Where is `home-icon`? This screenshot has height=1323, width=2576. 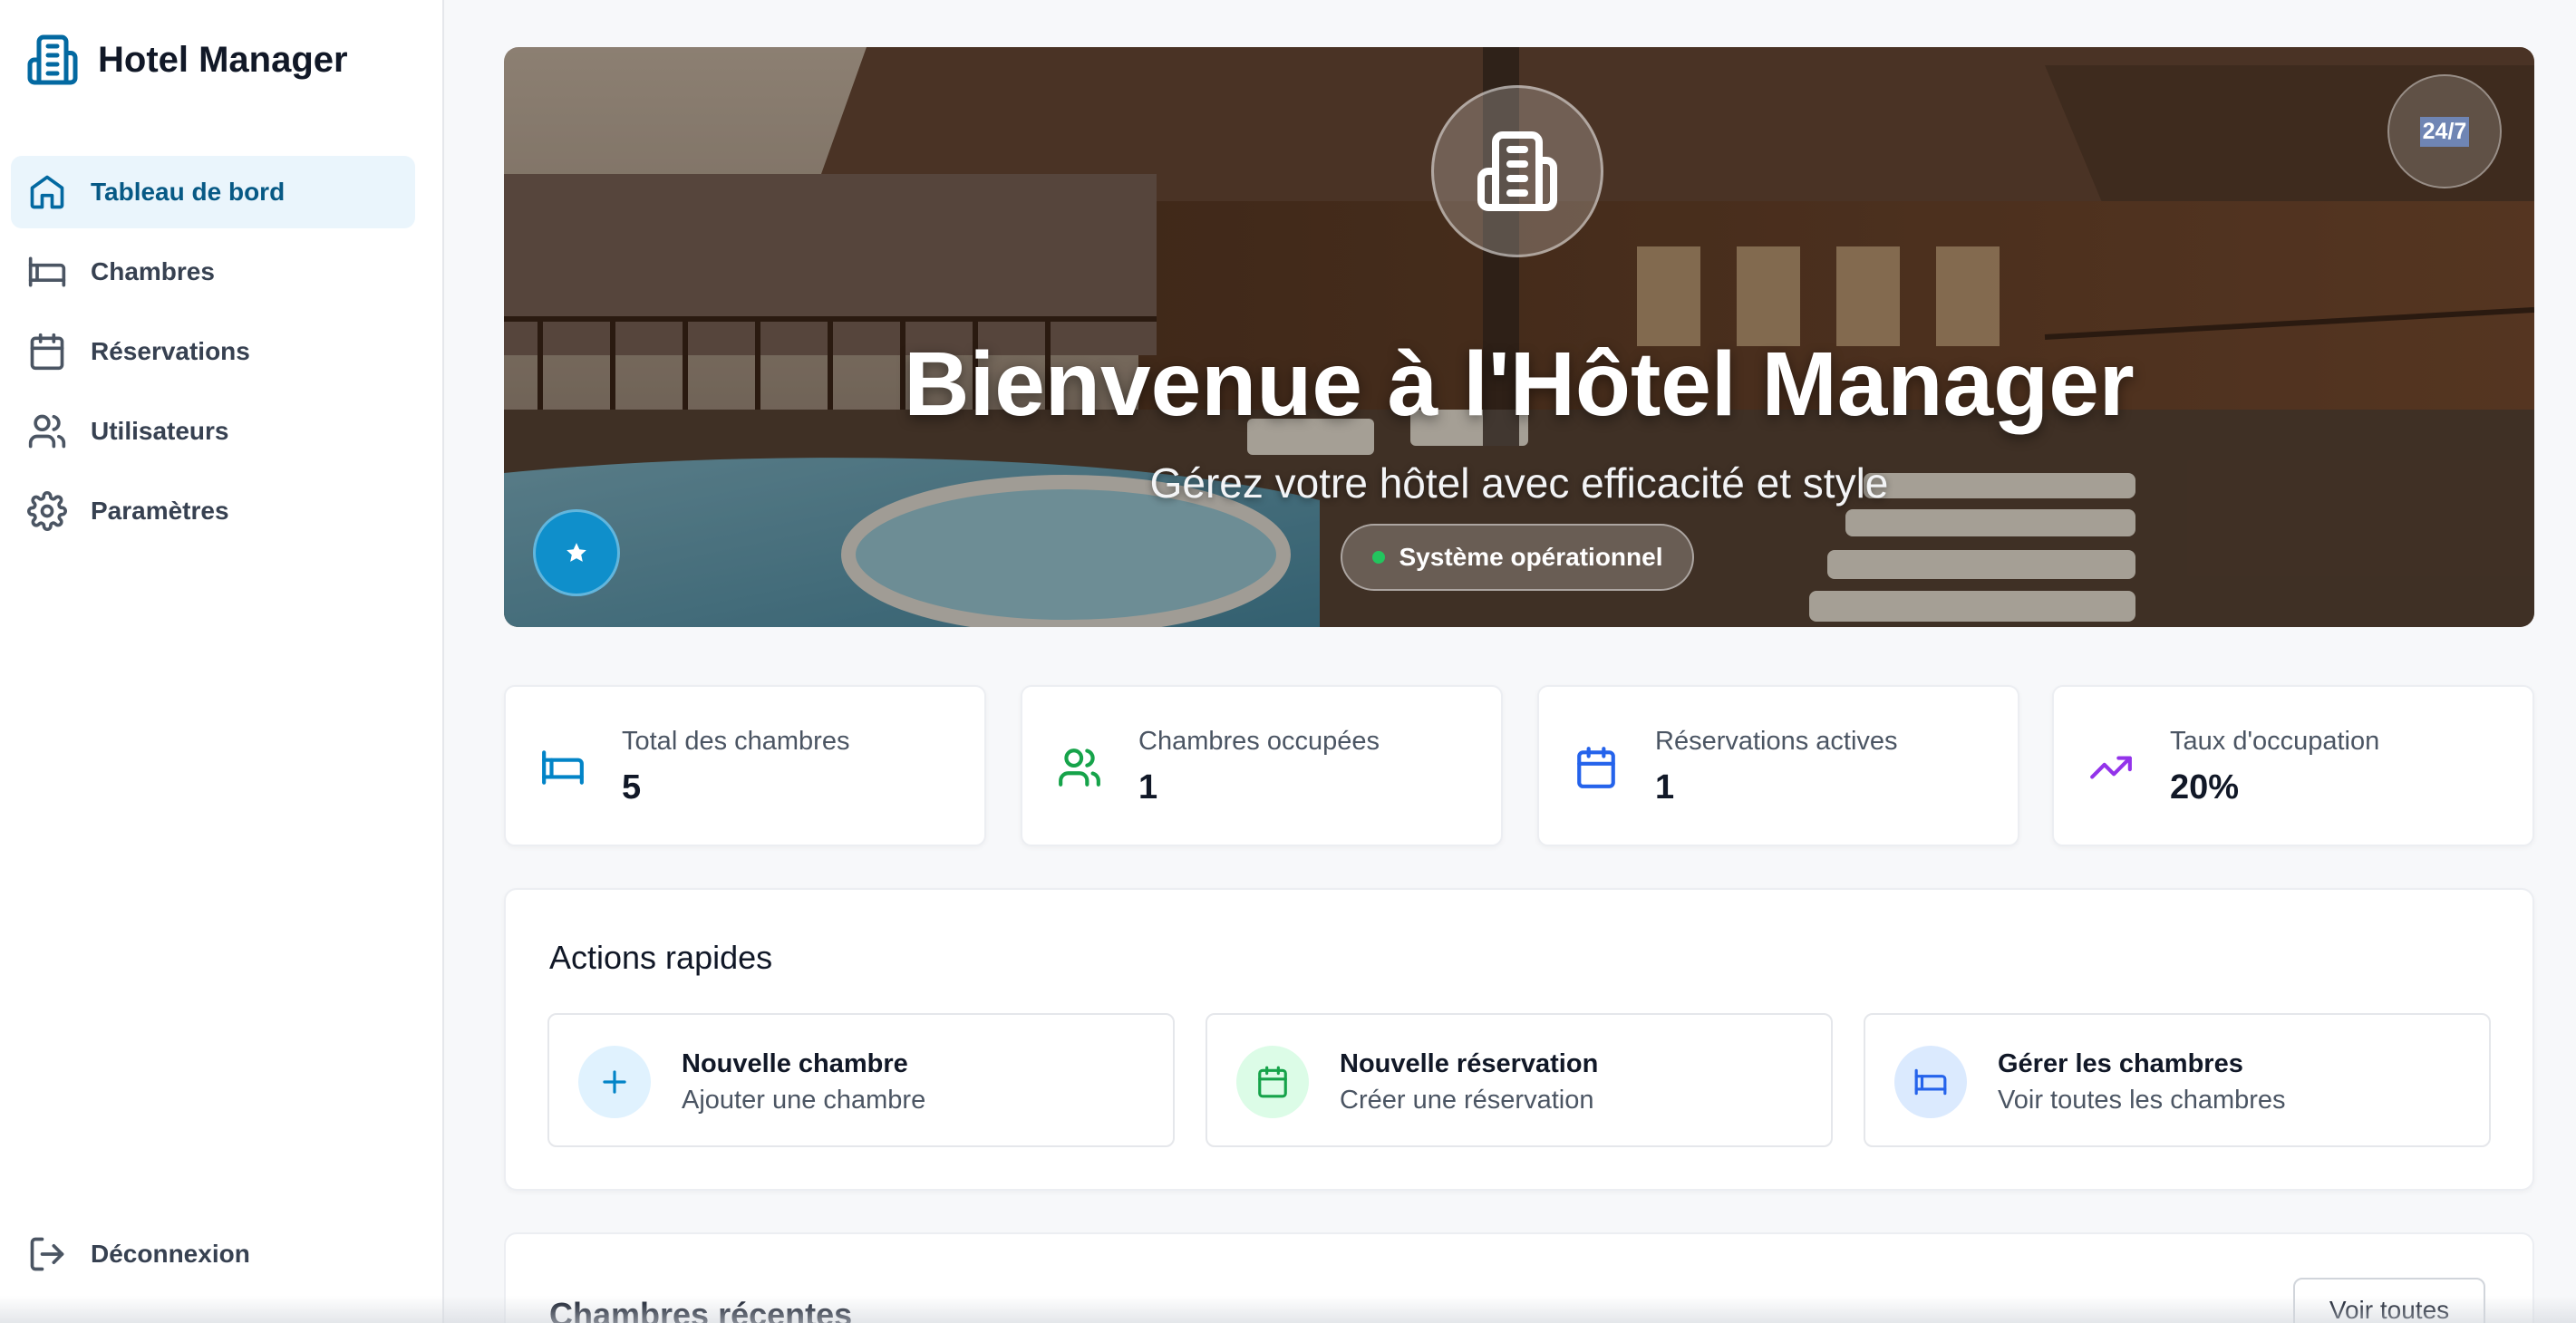 home-icon is located at coordinates (47, 192).